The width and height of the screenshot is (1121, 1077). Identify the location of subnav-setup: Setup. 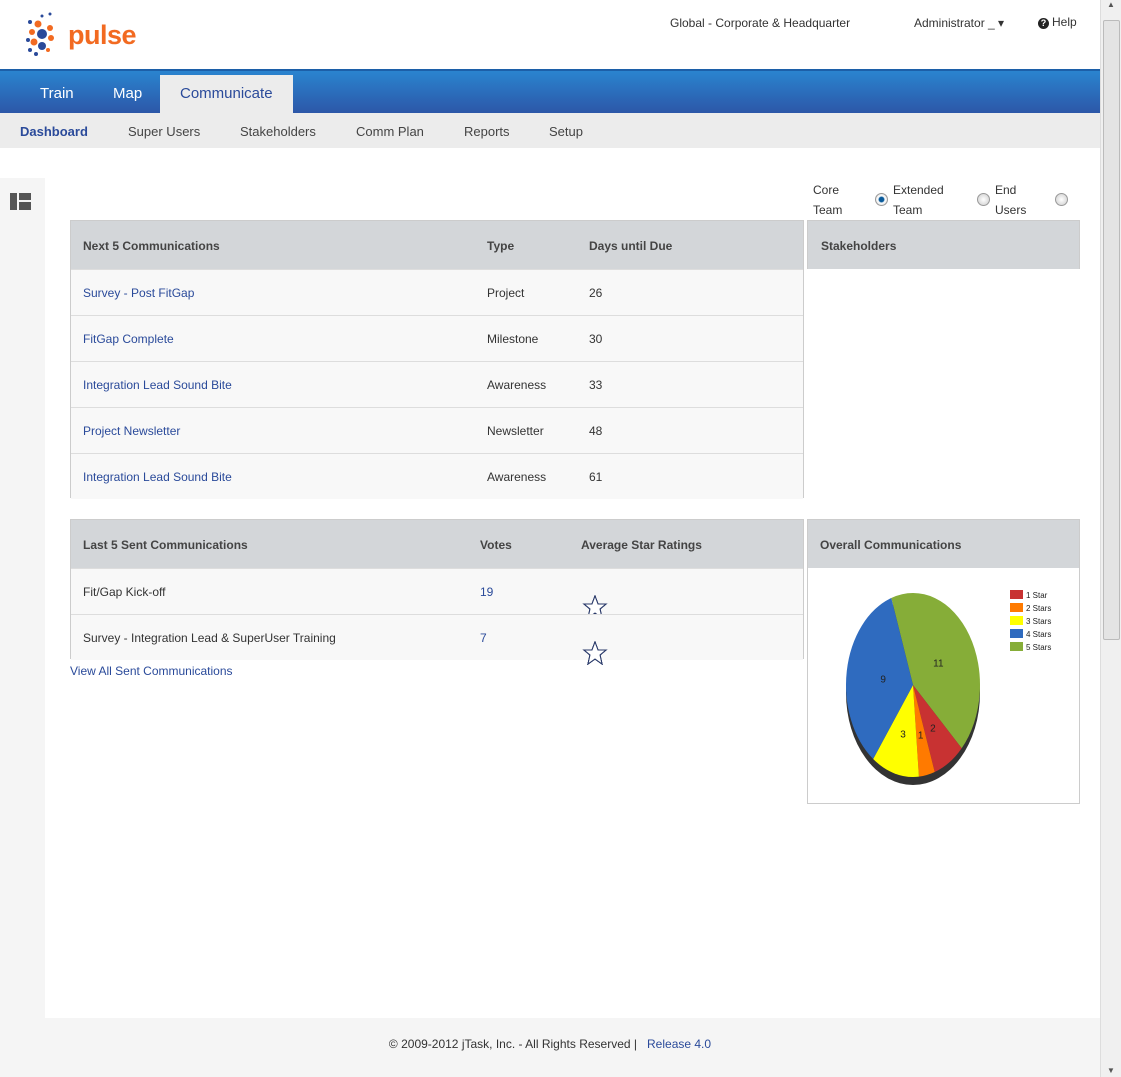
(566, 131).